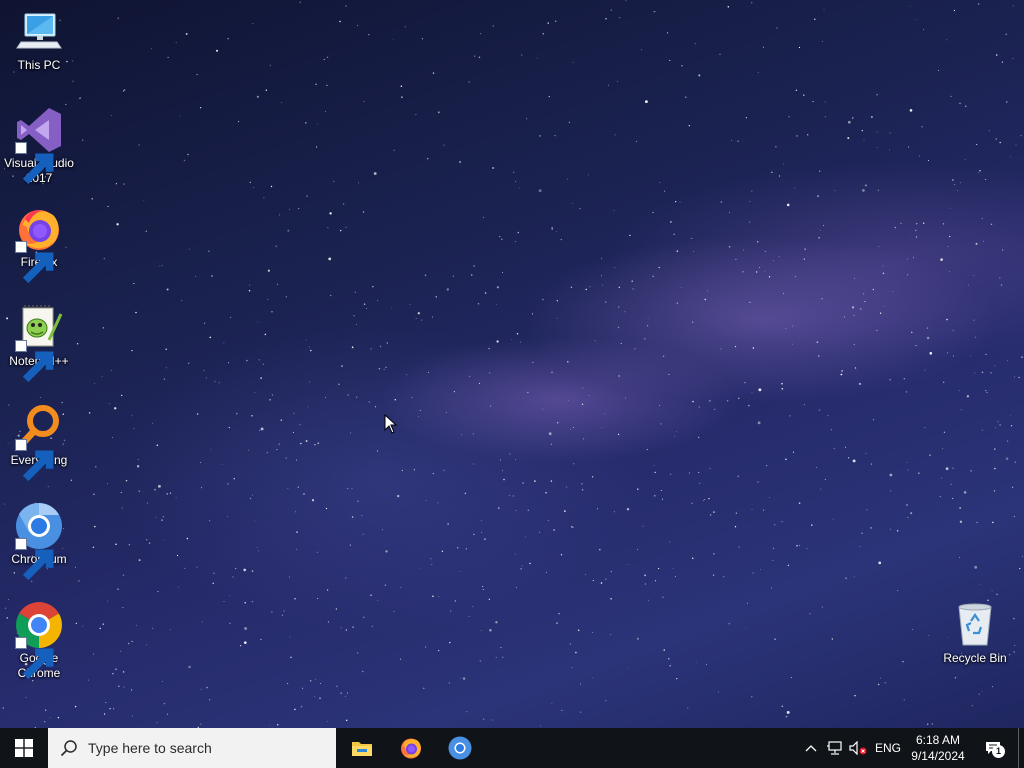 This screenshot has height=768, width=1024. I want to click on show-hidden-icons-button, so click(811, 748).